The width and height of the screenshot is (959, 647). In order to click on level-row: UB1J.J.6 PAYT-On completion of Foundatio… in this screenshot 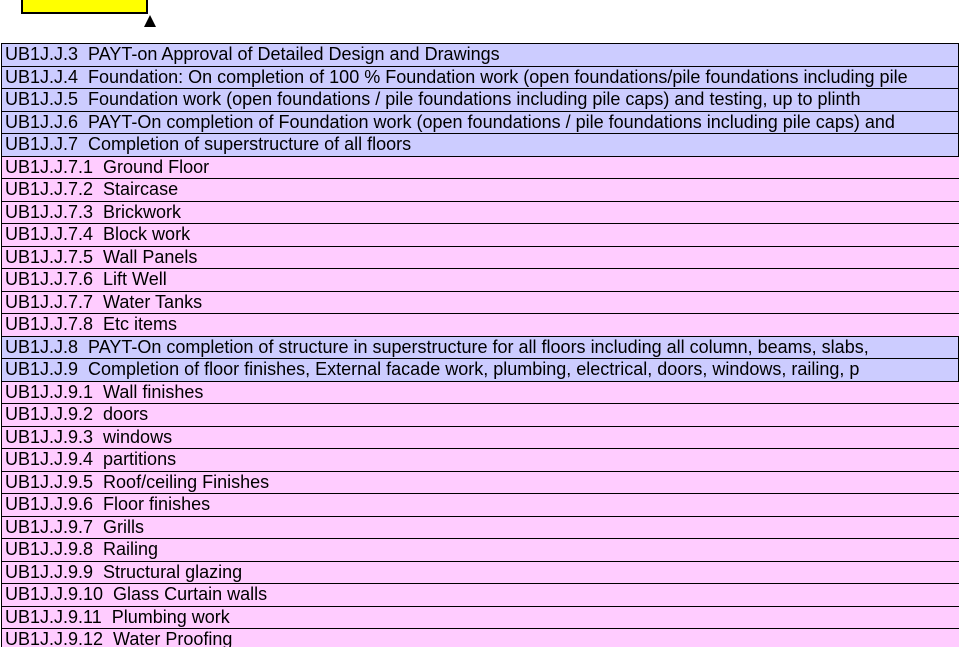, I will do `click(480, 122)`.